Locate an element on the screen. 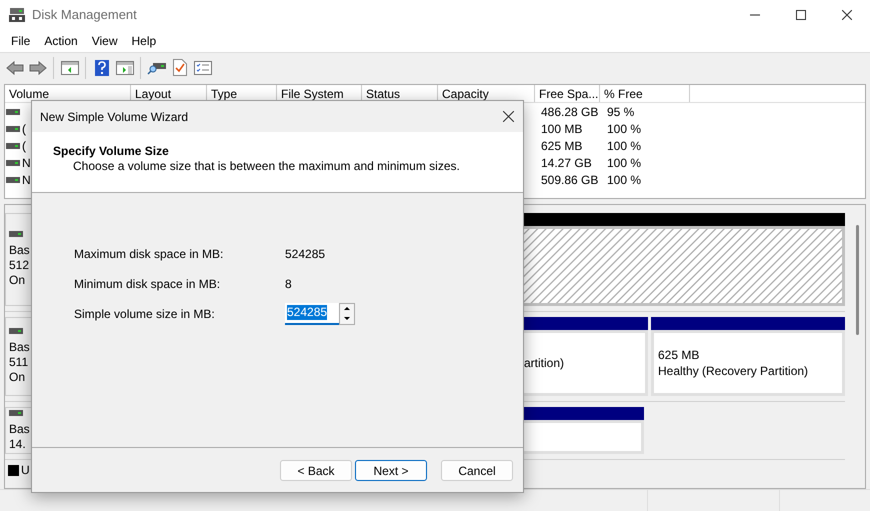 The image size is (870, 511). table-cell-text: 509.86 GB is located at coordinates (570, 180).